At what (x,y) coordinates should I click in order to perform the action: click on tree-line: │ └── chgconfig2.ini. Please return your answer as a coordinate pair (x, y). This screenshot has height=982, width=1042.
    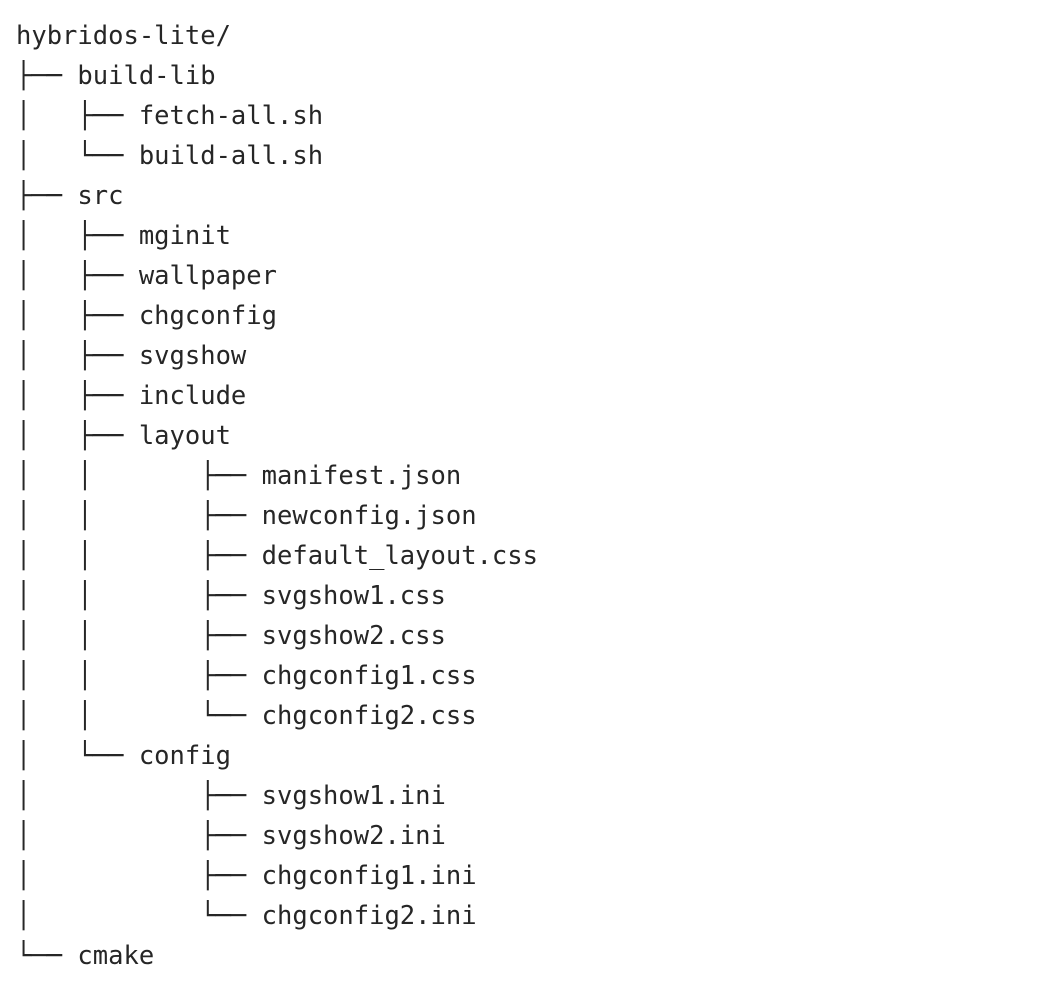
    Looking at the image, I should click on (246, 916).